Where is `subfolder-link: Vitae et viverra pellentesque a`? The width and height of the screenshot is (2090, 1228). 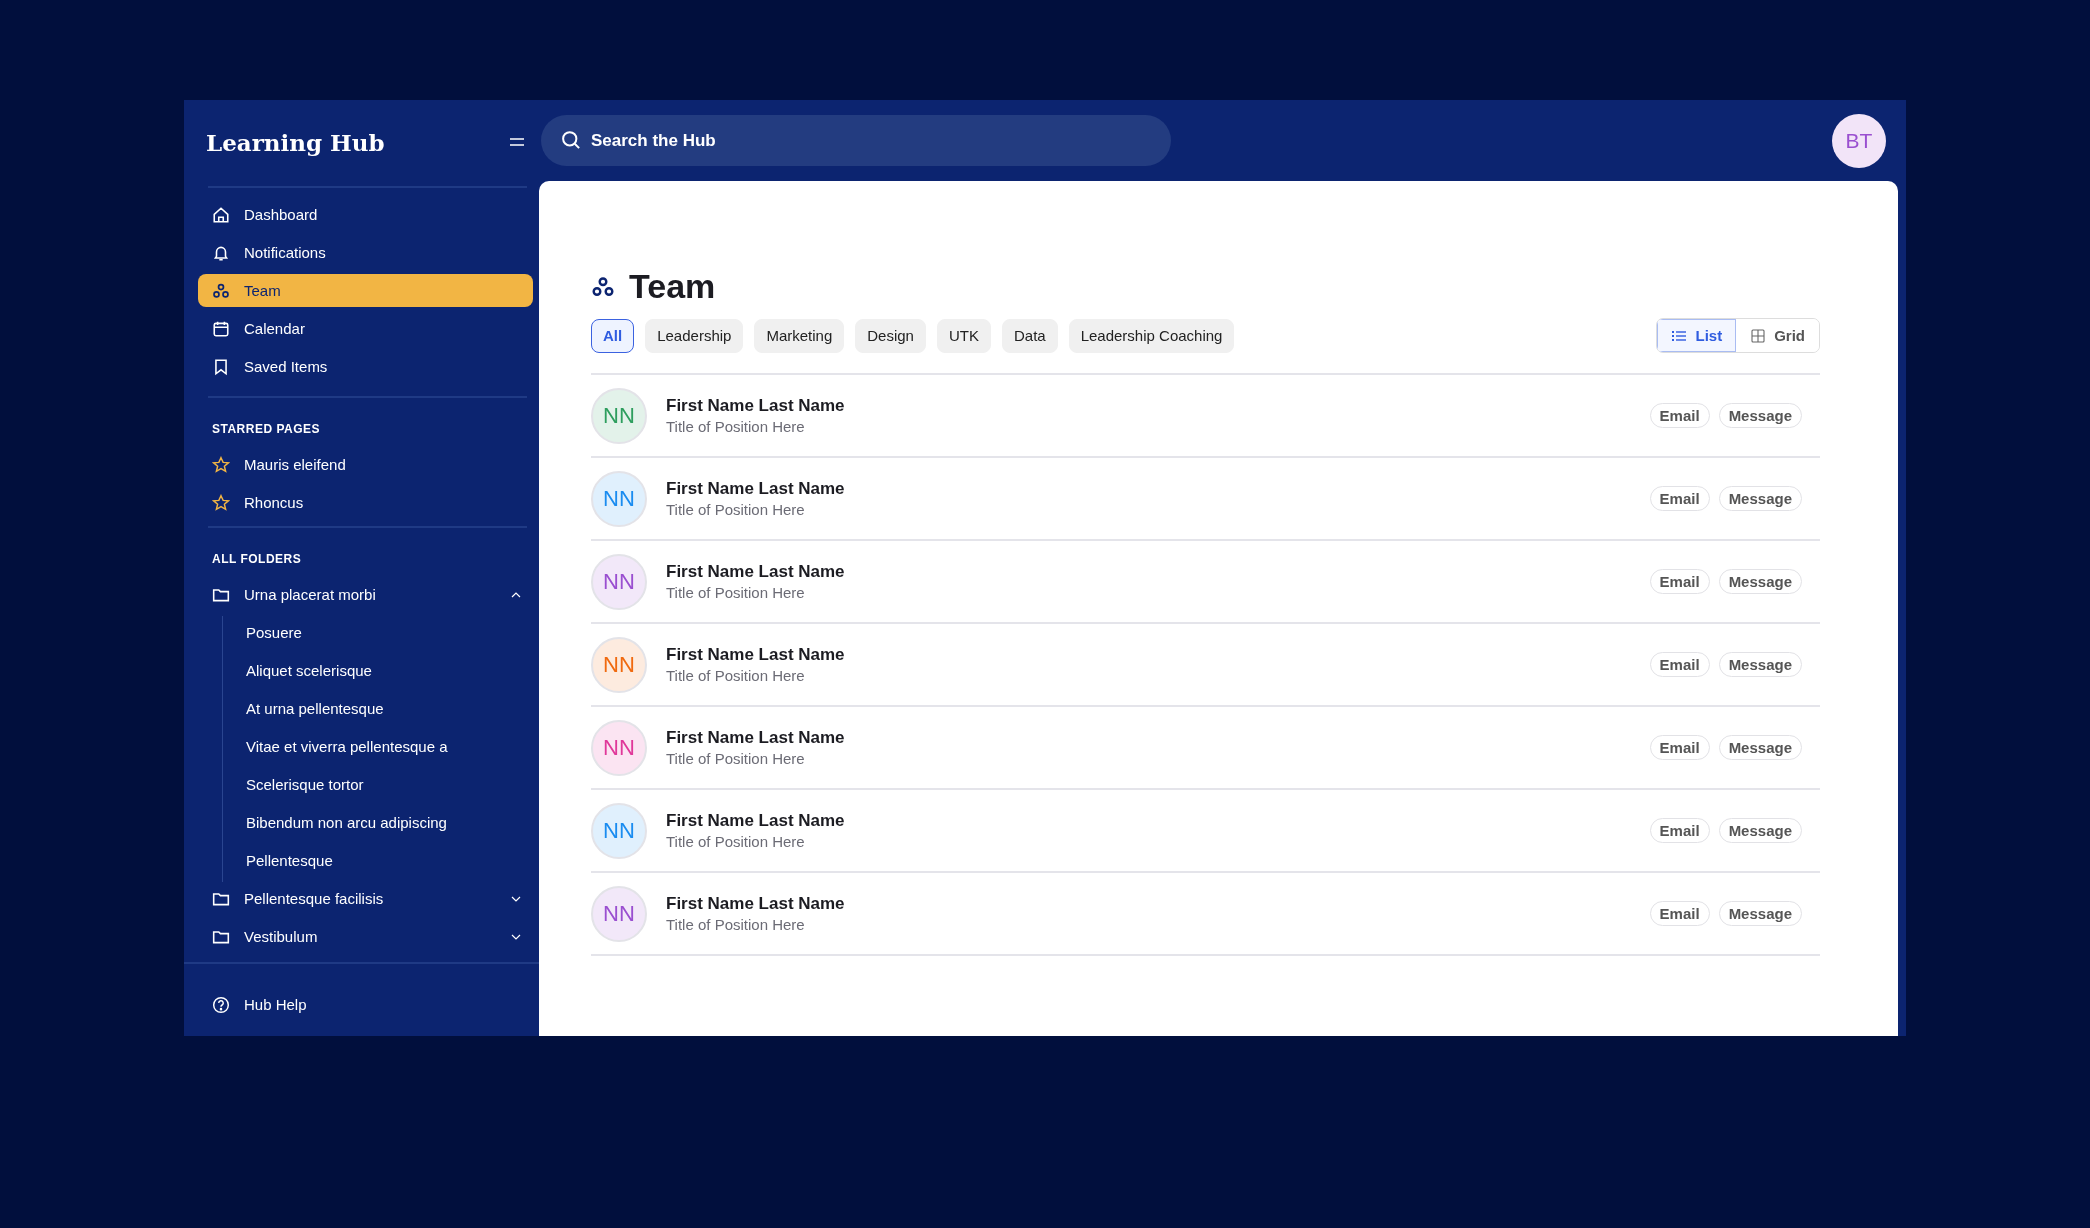
subfolder-link: Vitae et viverra pellentesque a is located at coordinates (381, 746).